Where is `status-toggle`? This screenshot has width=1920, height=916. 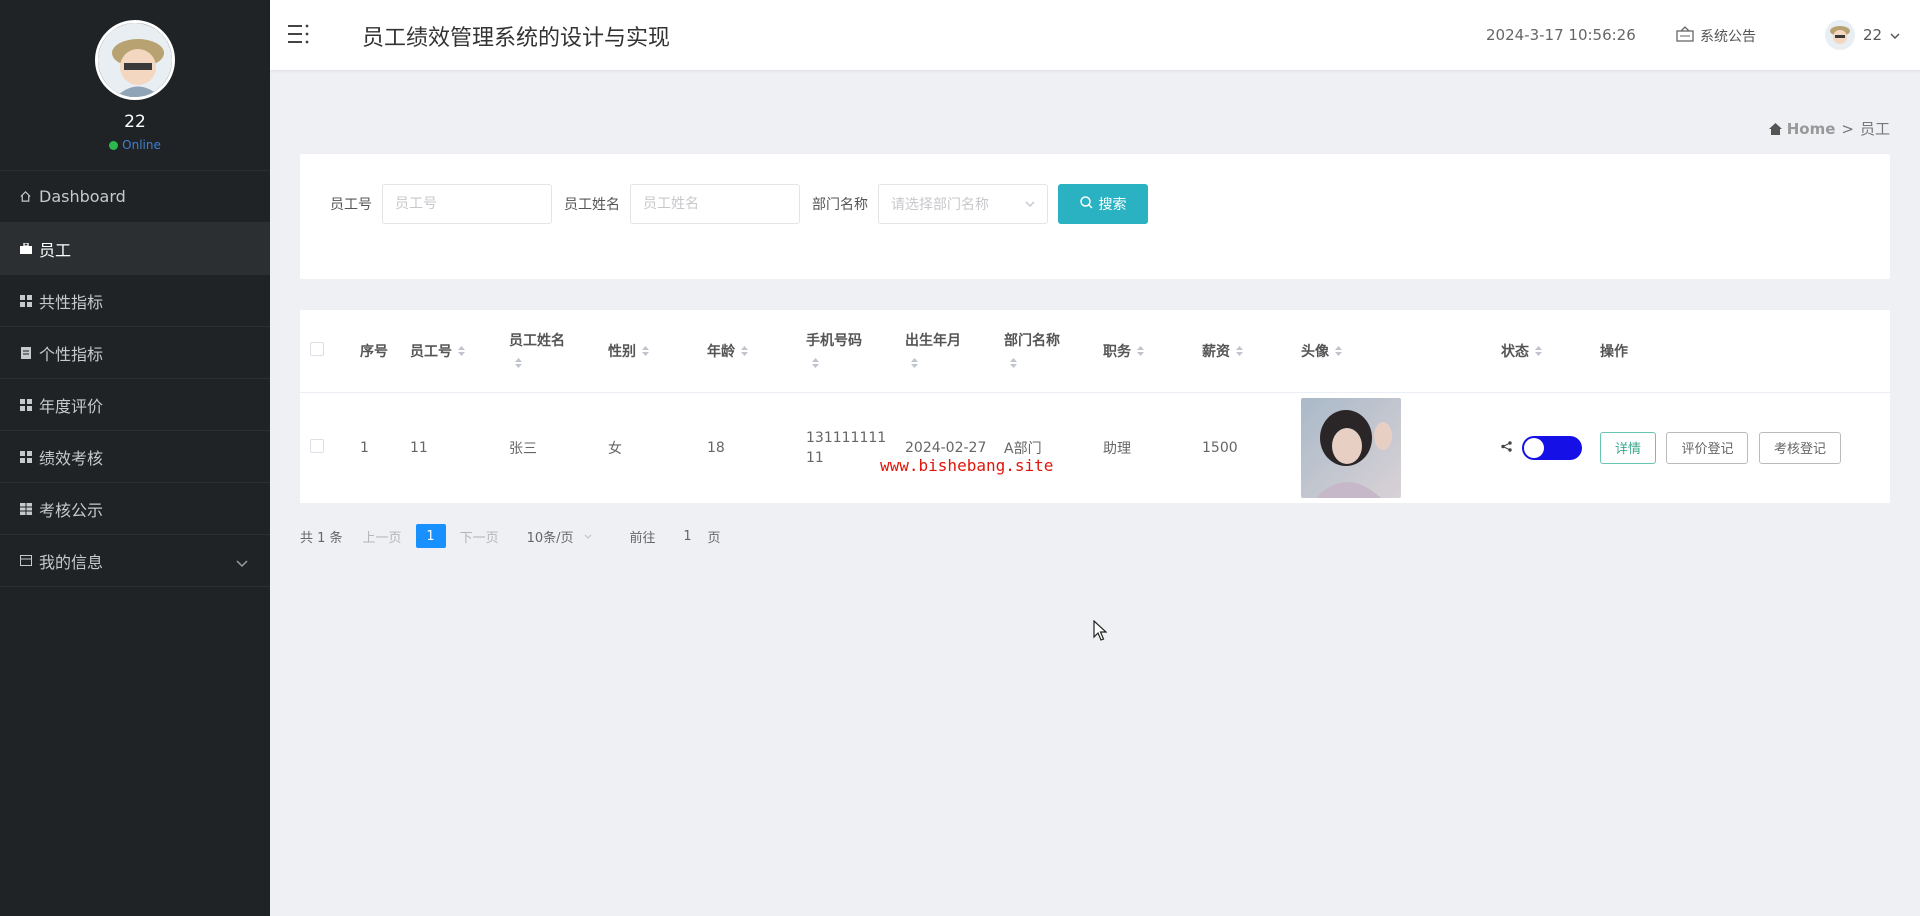 status-toggle is located at coordinates (1552, 447).